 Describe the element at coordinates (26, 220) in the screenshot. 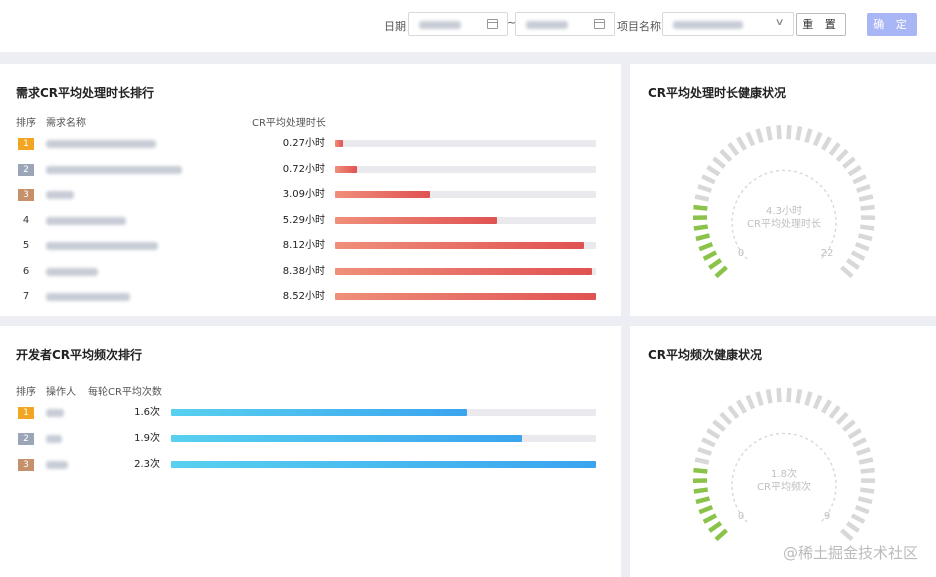

I see `rank-badge: 4` at that location.